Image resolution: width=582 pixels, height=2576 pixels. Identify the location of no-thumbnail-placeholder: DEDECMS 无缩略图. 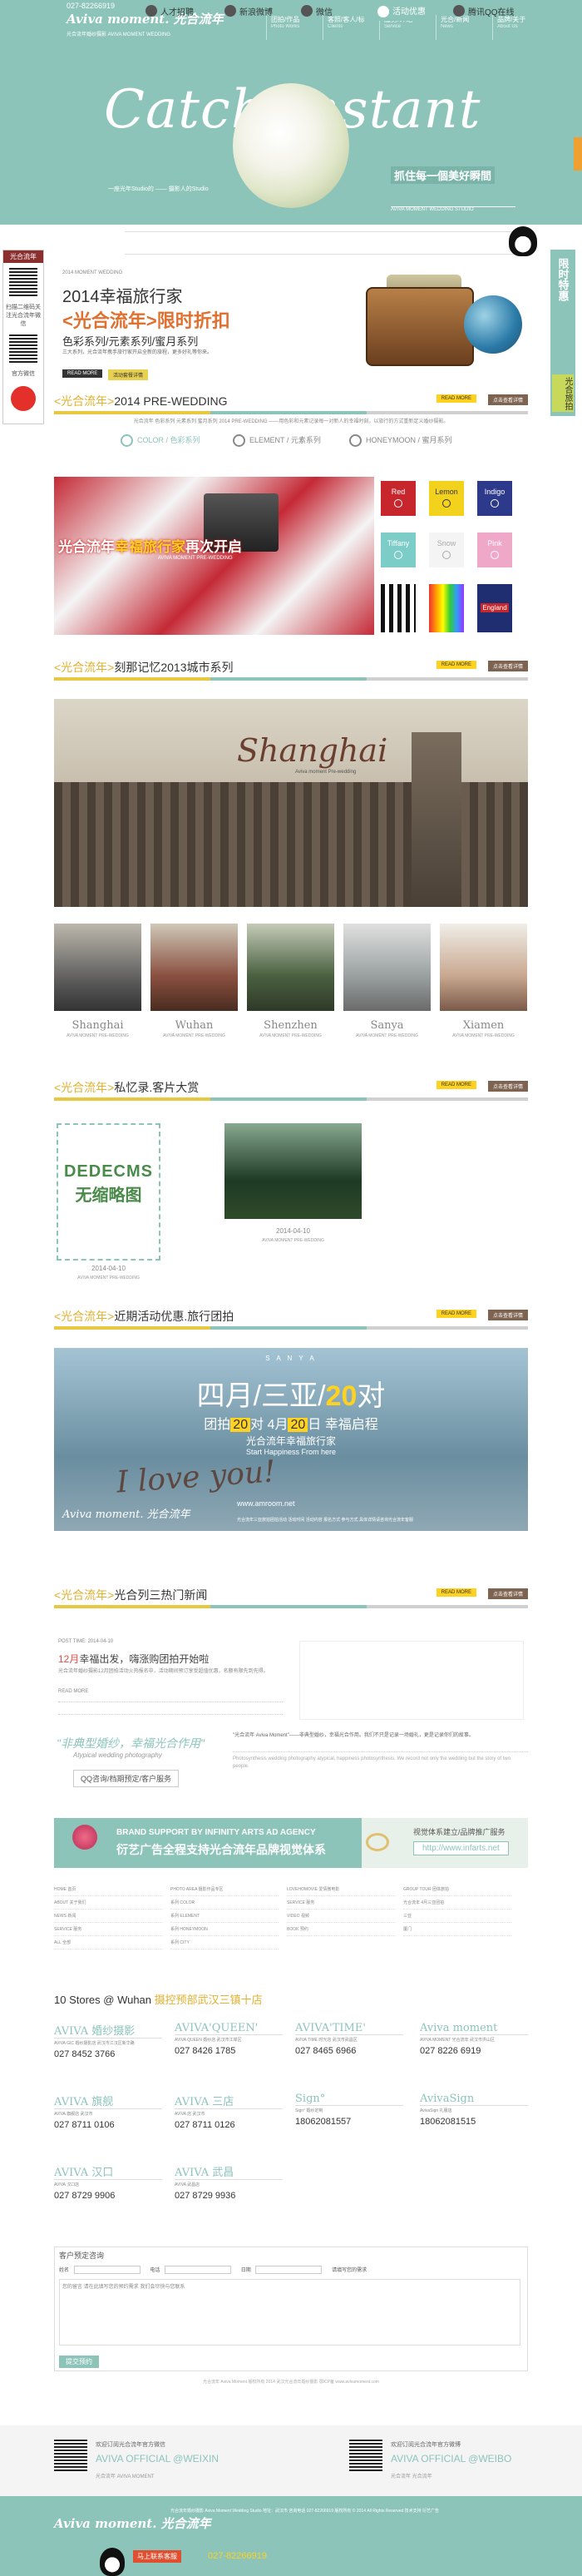
(108, 1192).